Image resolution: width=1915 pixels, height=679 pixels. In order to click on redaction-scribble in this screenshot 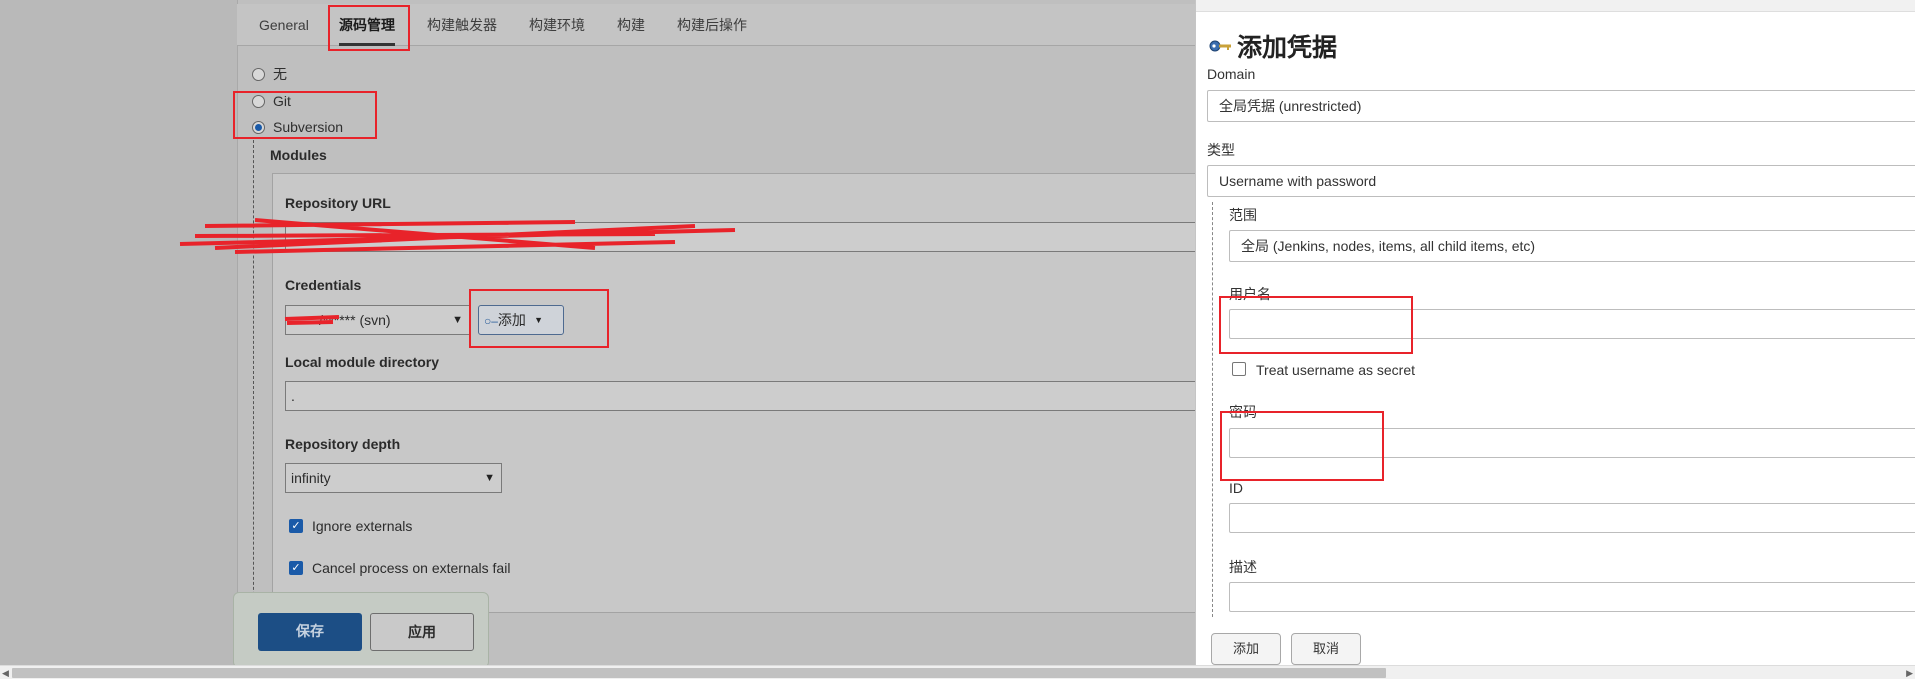, I will do `click(457, 236)`.